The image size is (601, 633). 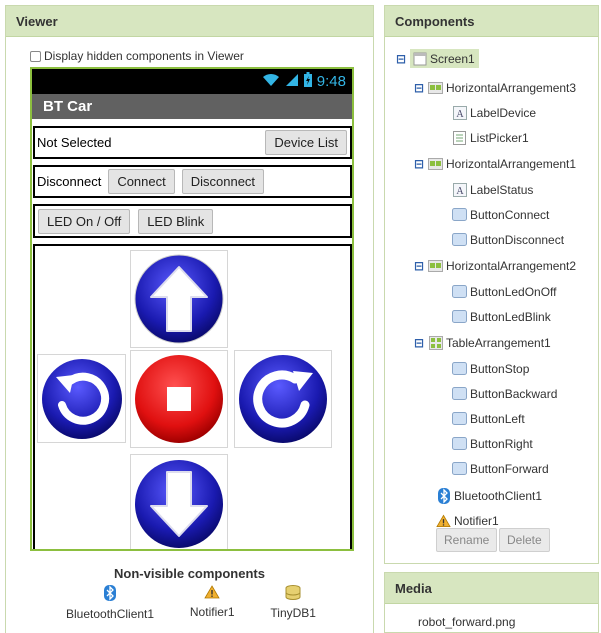 I want to click on rename-button: Rename, so click(x=467, y=540).